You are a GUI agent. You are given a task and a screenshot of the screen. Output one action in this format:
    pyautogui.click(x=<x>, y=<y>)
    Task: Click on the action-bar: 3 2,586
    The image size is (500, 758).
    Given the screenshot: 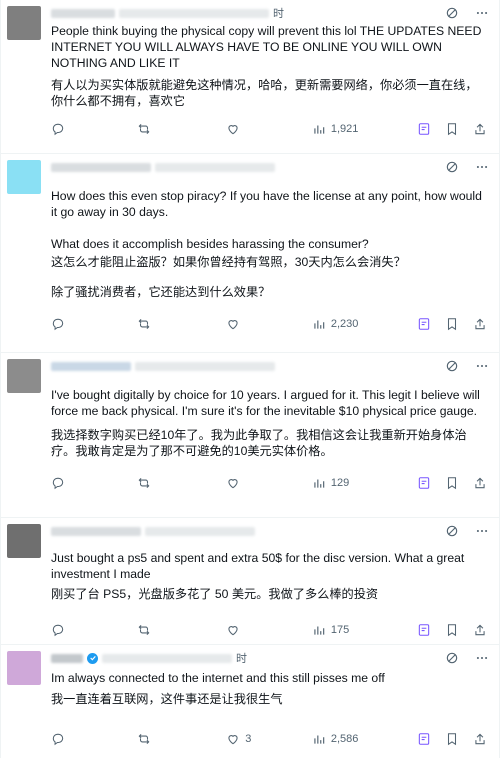 What is the action you would take?
    pyautogui.click(x=270, y=739)
    